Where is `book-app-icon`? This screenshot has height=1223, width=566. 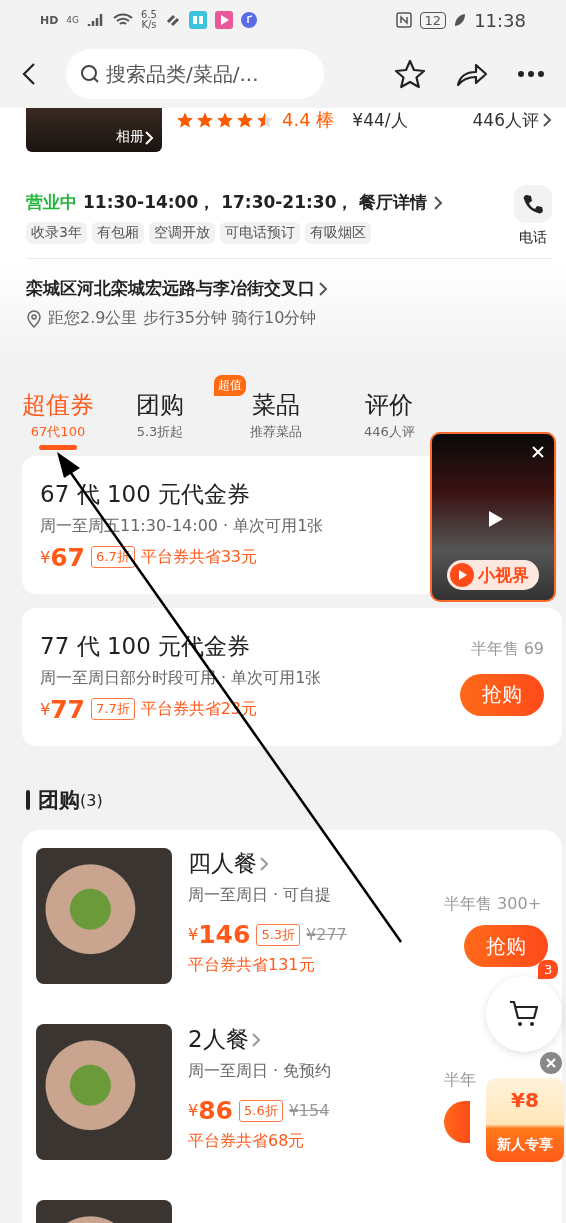
book-app-icon is located at coordinates (197, 20).